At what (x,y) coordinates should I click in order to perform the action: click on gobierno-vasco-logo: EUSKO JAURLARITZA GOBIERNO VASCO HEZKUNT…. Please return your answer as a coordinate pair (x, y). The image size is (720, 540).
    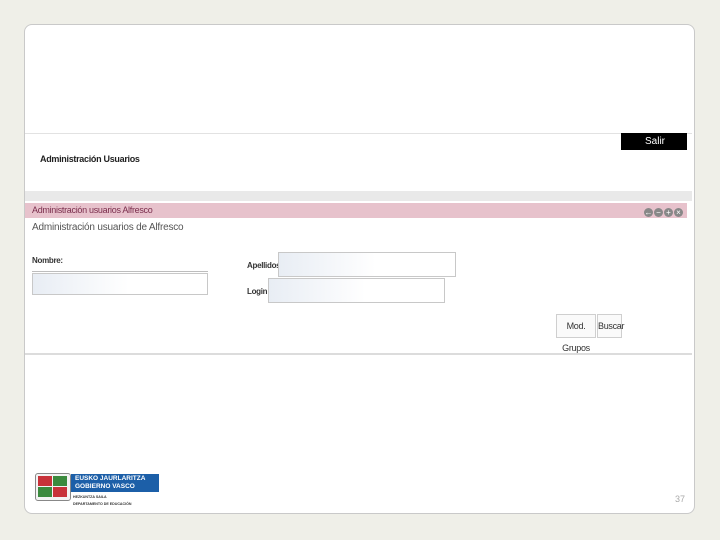
    Looking at the image, I should click on (98, 491).